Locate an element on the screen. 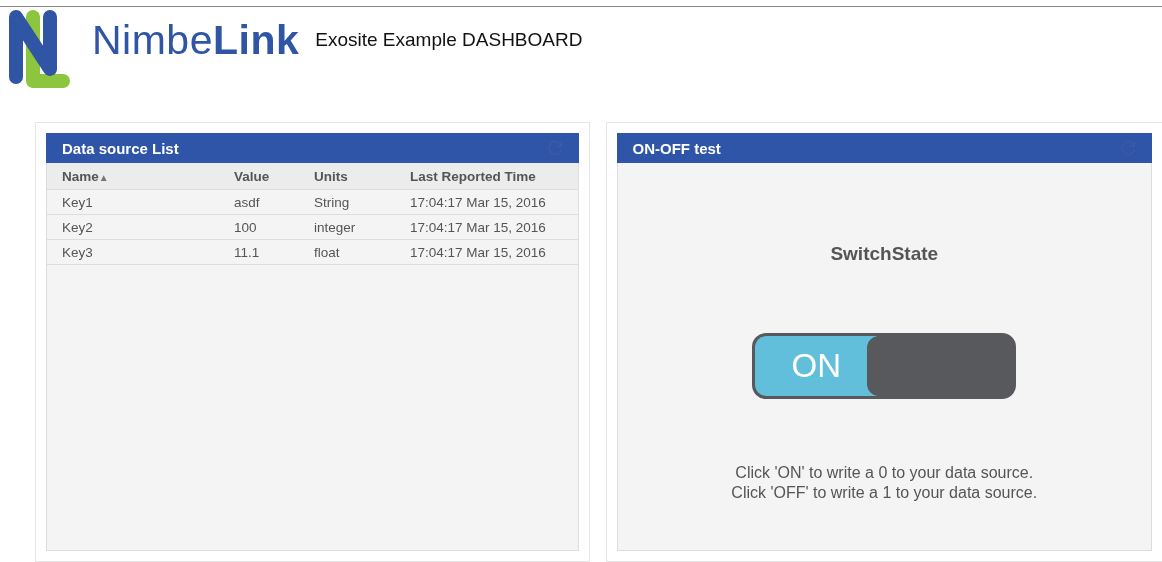  table-cell: asdf is located at coordinates (259, 202).